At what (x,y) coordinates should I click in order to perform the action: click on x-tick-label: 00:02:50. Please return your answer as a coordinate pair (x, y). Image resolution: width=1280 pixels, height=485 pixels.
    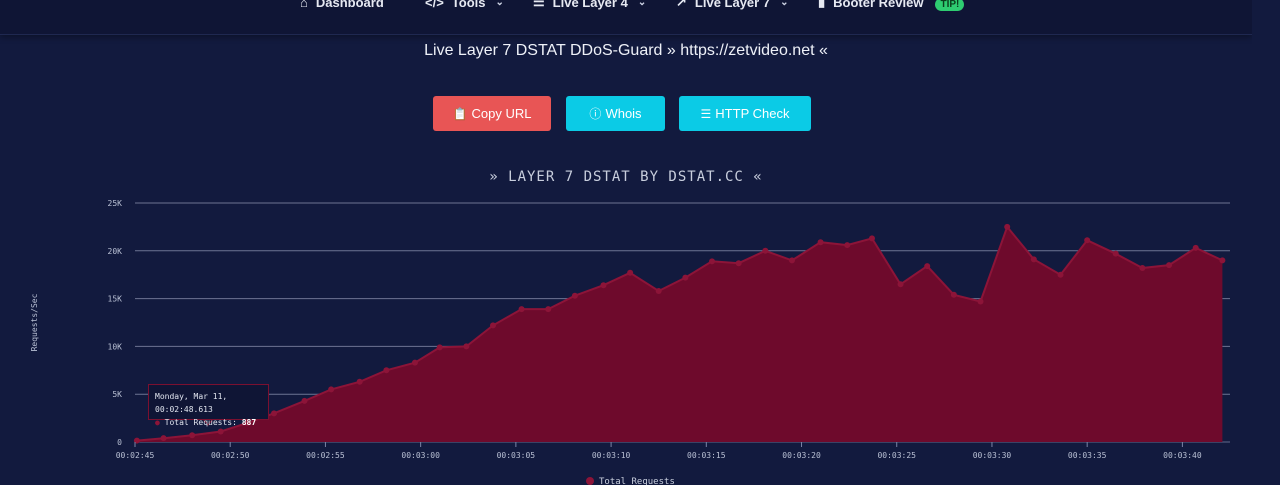
    Looking at the image, I should click on (230, 455).